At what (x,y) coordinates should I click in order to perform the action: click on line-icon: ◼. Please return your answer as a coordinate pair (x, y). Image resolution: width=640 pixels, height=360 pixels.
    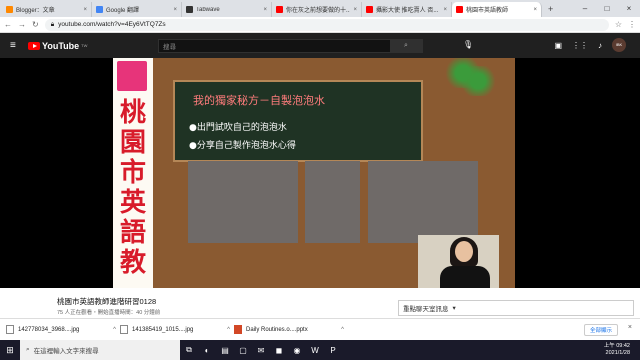
    Looking at the image, I should click on (279, 350).